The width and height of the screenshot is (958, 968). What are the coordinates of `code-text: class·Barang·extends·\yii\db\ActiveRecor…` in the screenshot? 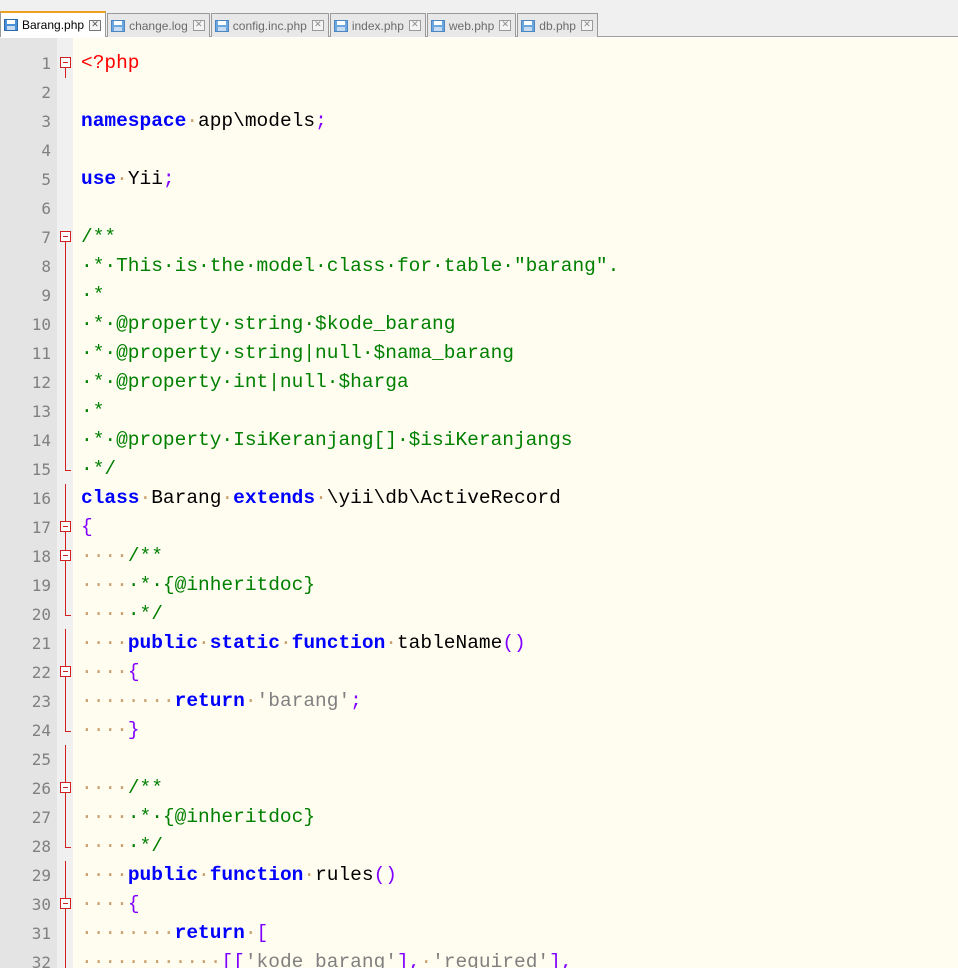 It's located at (321, 498).